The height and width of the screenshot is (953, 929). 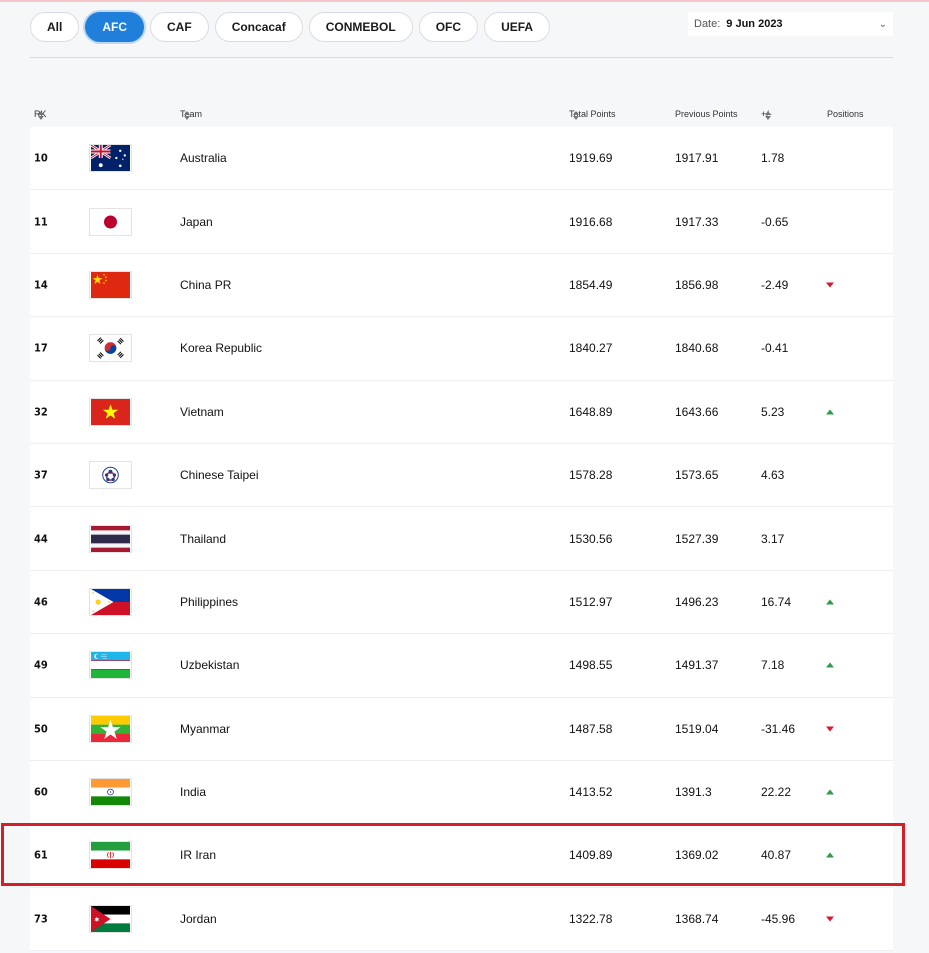 I want to click on team-name: China PR, so click(x=205, y=285).